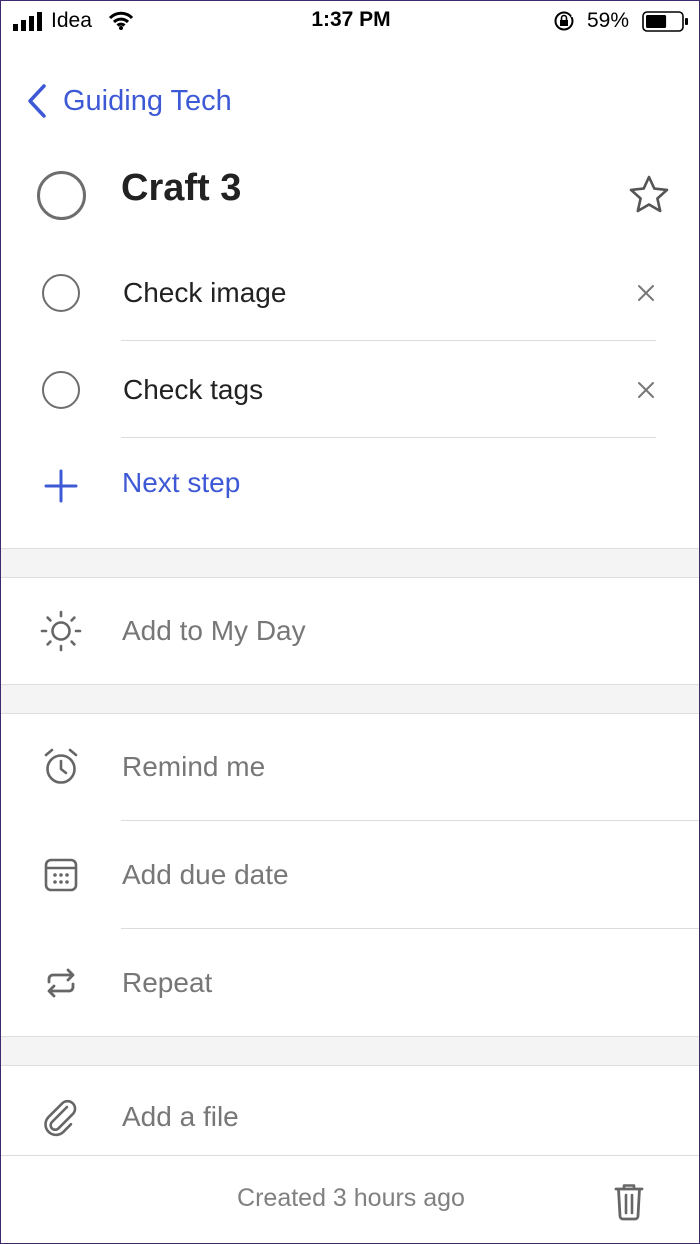 Image resolution: width=700 pixels, height=1244 pixels. Describe the element at coordinates (205, 874) in the screenshot. I see `add-due-date-label: Add due date` at that location.